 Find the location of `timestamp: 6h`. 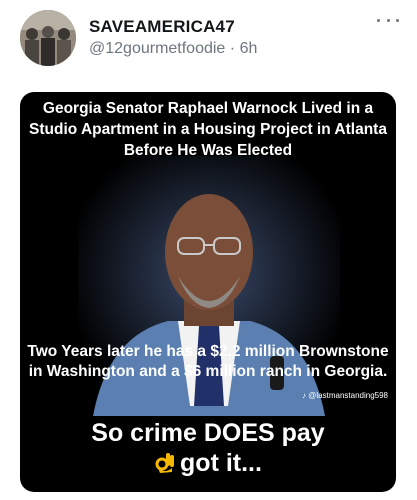

timestamp: 6h is located at coordinates (249, 48).